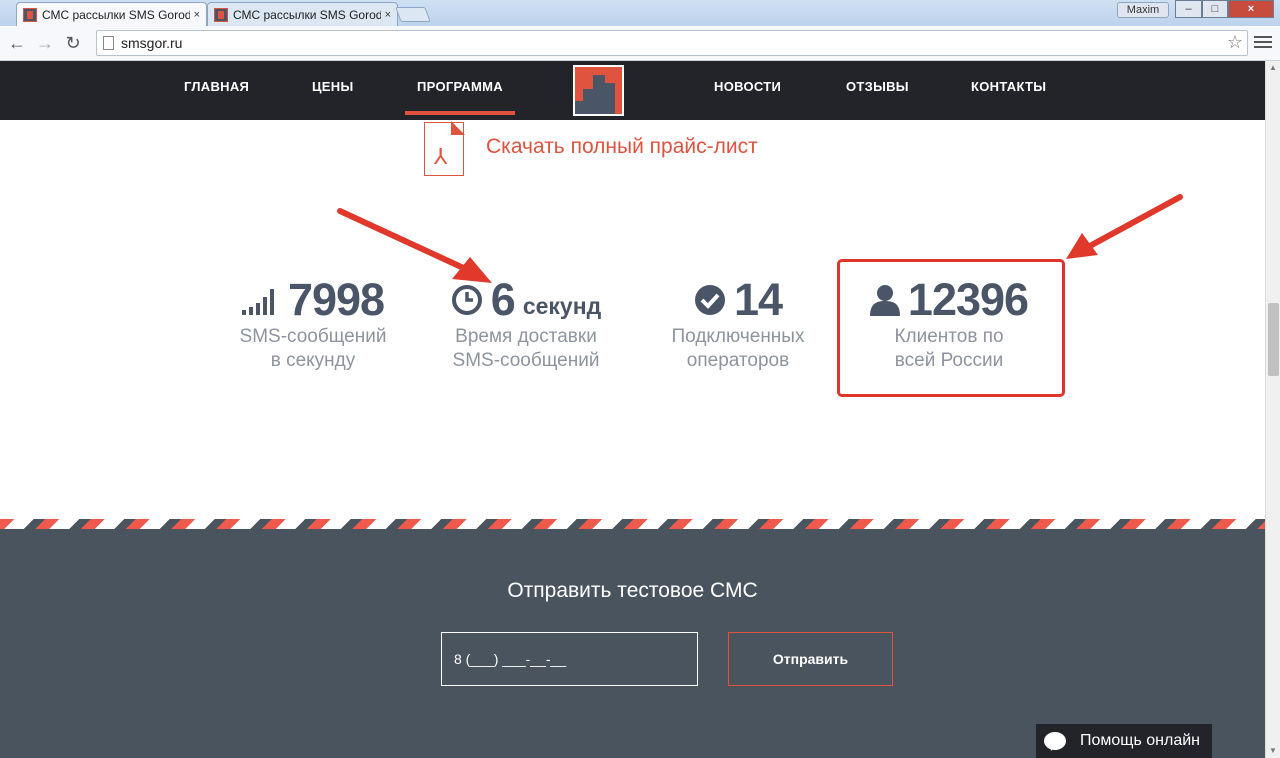 This screenshot has width=1280, height=758. What do you see at coordinates (108, 43) in the screenshot?
I see `page-icon` at bounding box center [108, 43].